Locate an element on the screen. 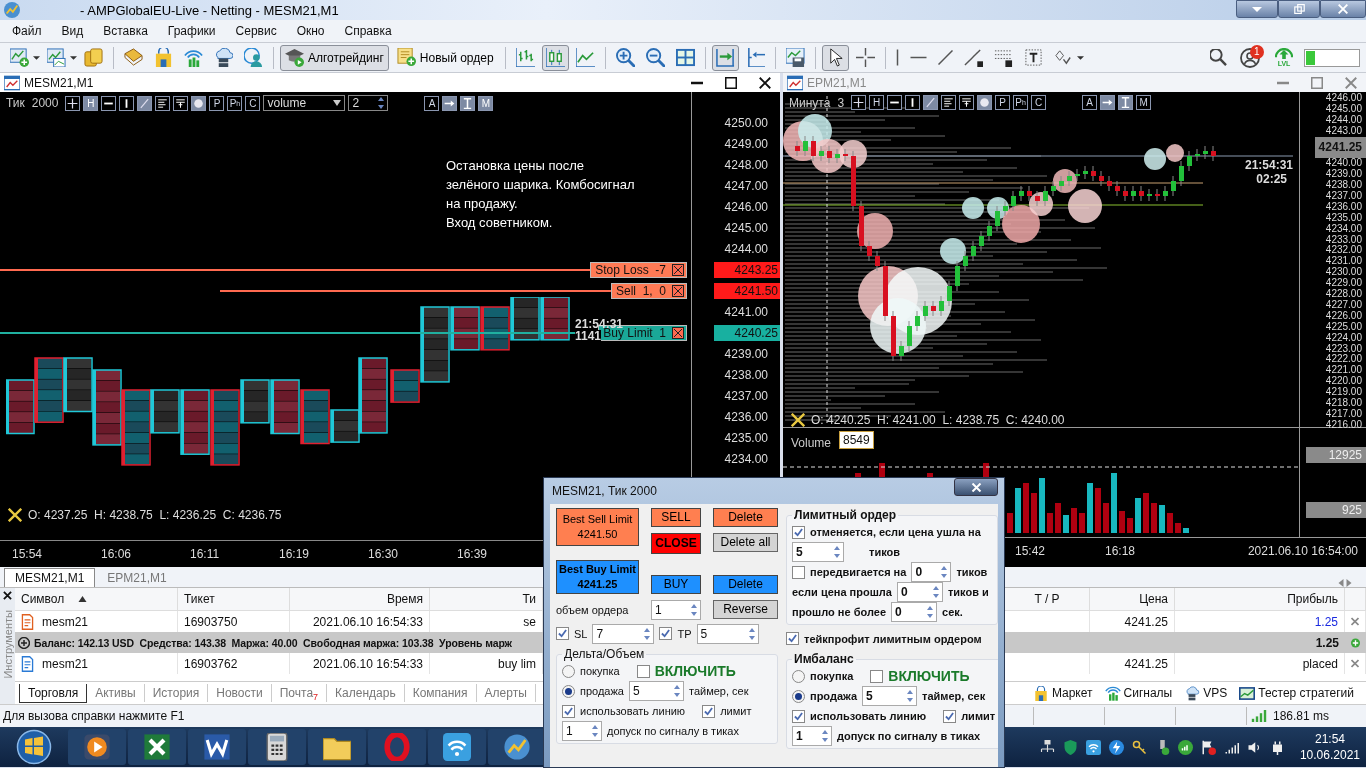 The image size is (1366, 768). algo-trading-button: Алготрейдинг is located at coordinates (334, 57).